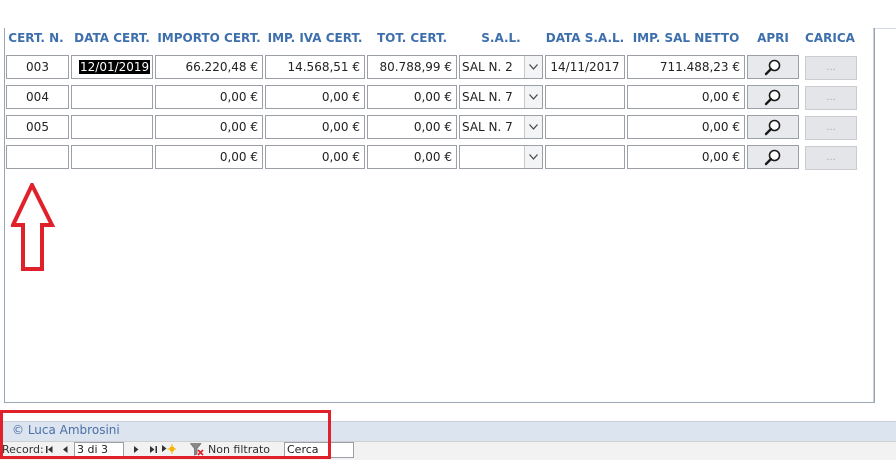  I want to click on red-annotation-box, so click(165, 434).